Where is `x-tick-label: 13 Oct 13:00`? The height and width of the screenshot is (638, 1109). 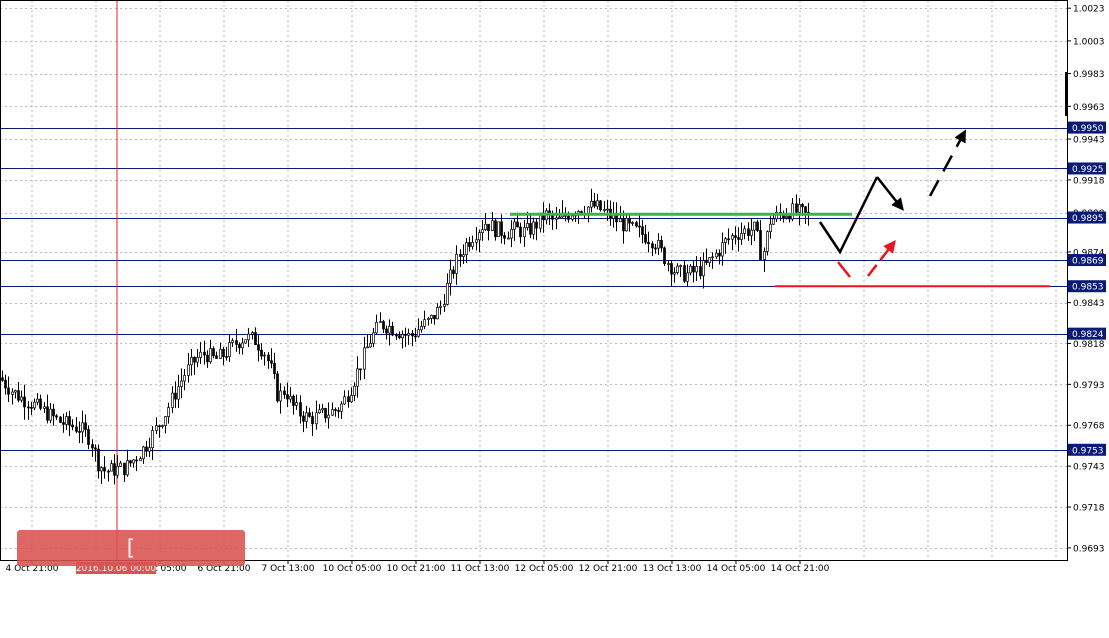
x-tick-label: 13 Oct 13:00 is located at coordinates (672, 569).